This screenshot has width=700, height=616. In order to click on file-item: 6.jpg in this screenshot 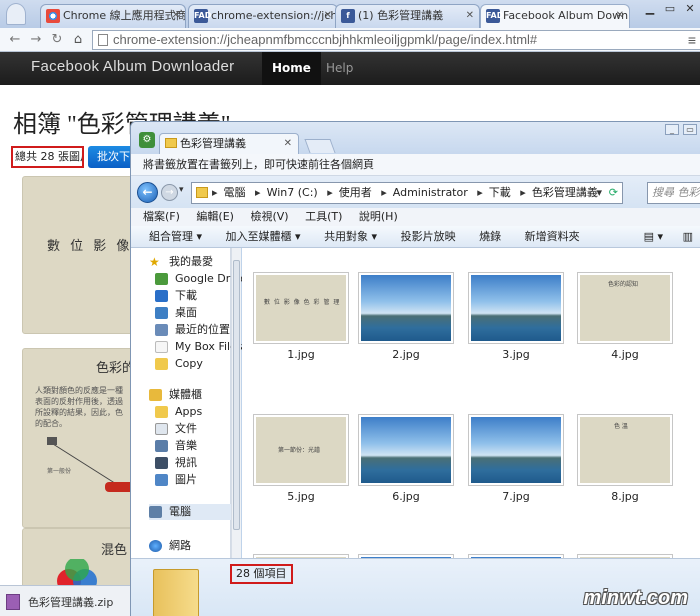, I will do `click(406, 464)`.